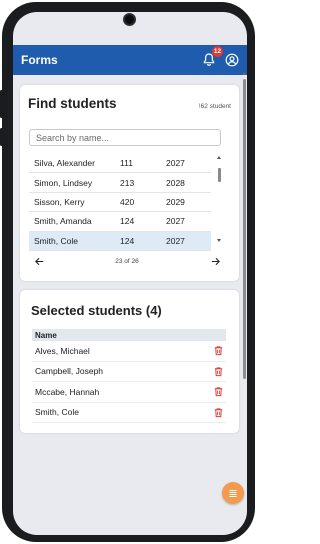 Image resolution: width=320 pixels, height=544 pixels. I want to click on student-row: Sisson, Kerry 420 2029, so click(120, 203).